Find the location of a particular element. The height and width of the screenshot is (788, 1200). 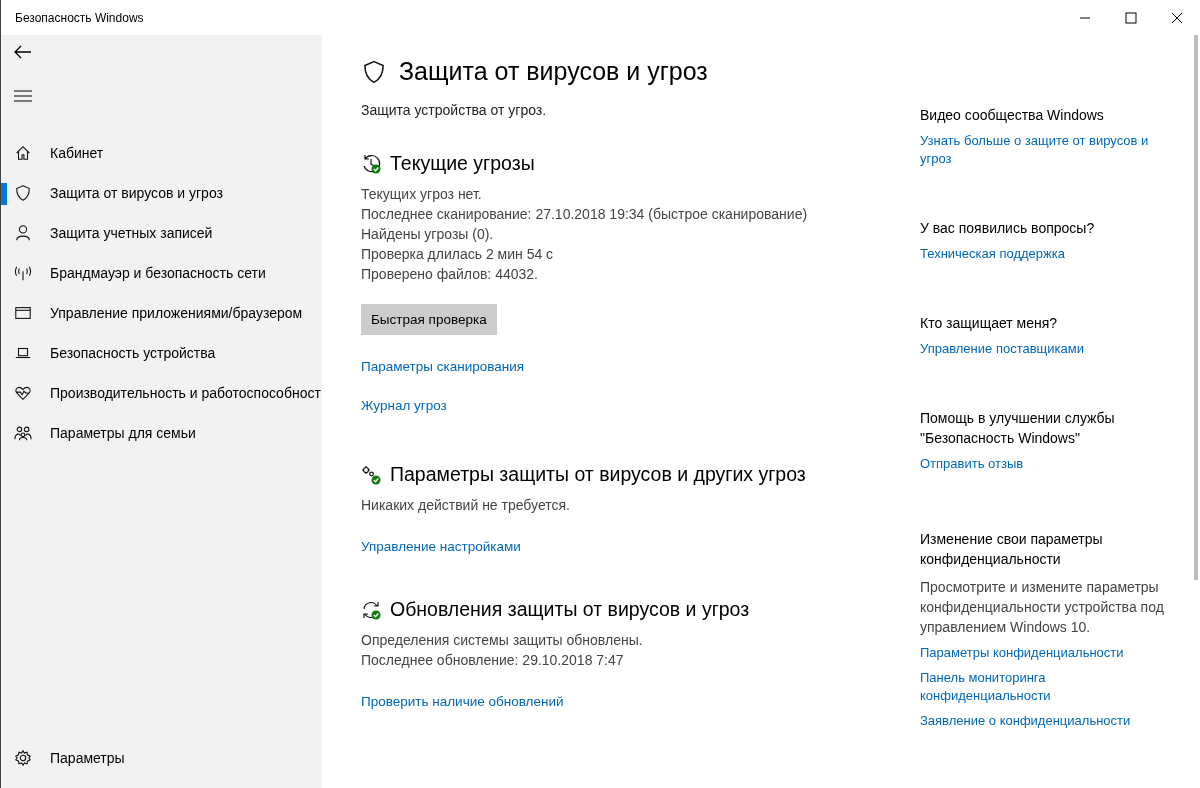

menu-icon is located at coordinates (23, 96).